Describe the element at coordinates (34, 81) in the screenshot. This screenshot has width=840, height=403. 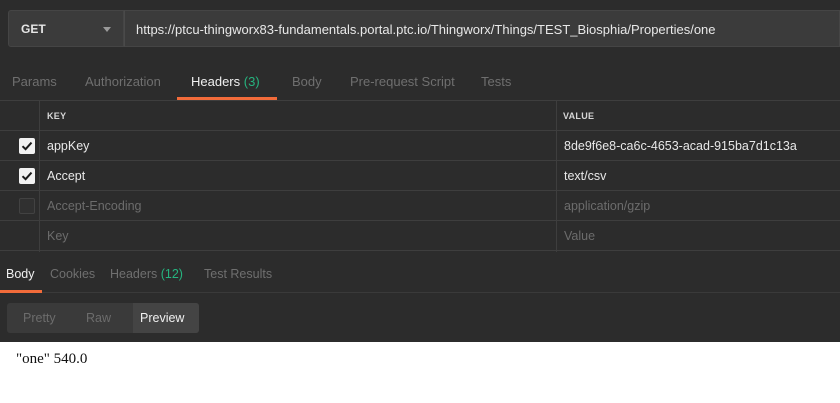
I see `tab-params: Params` at that location.